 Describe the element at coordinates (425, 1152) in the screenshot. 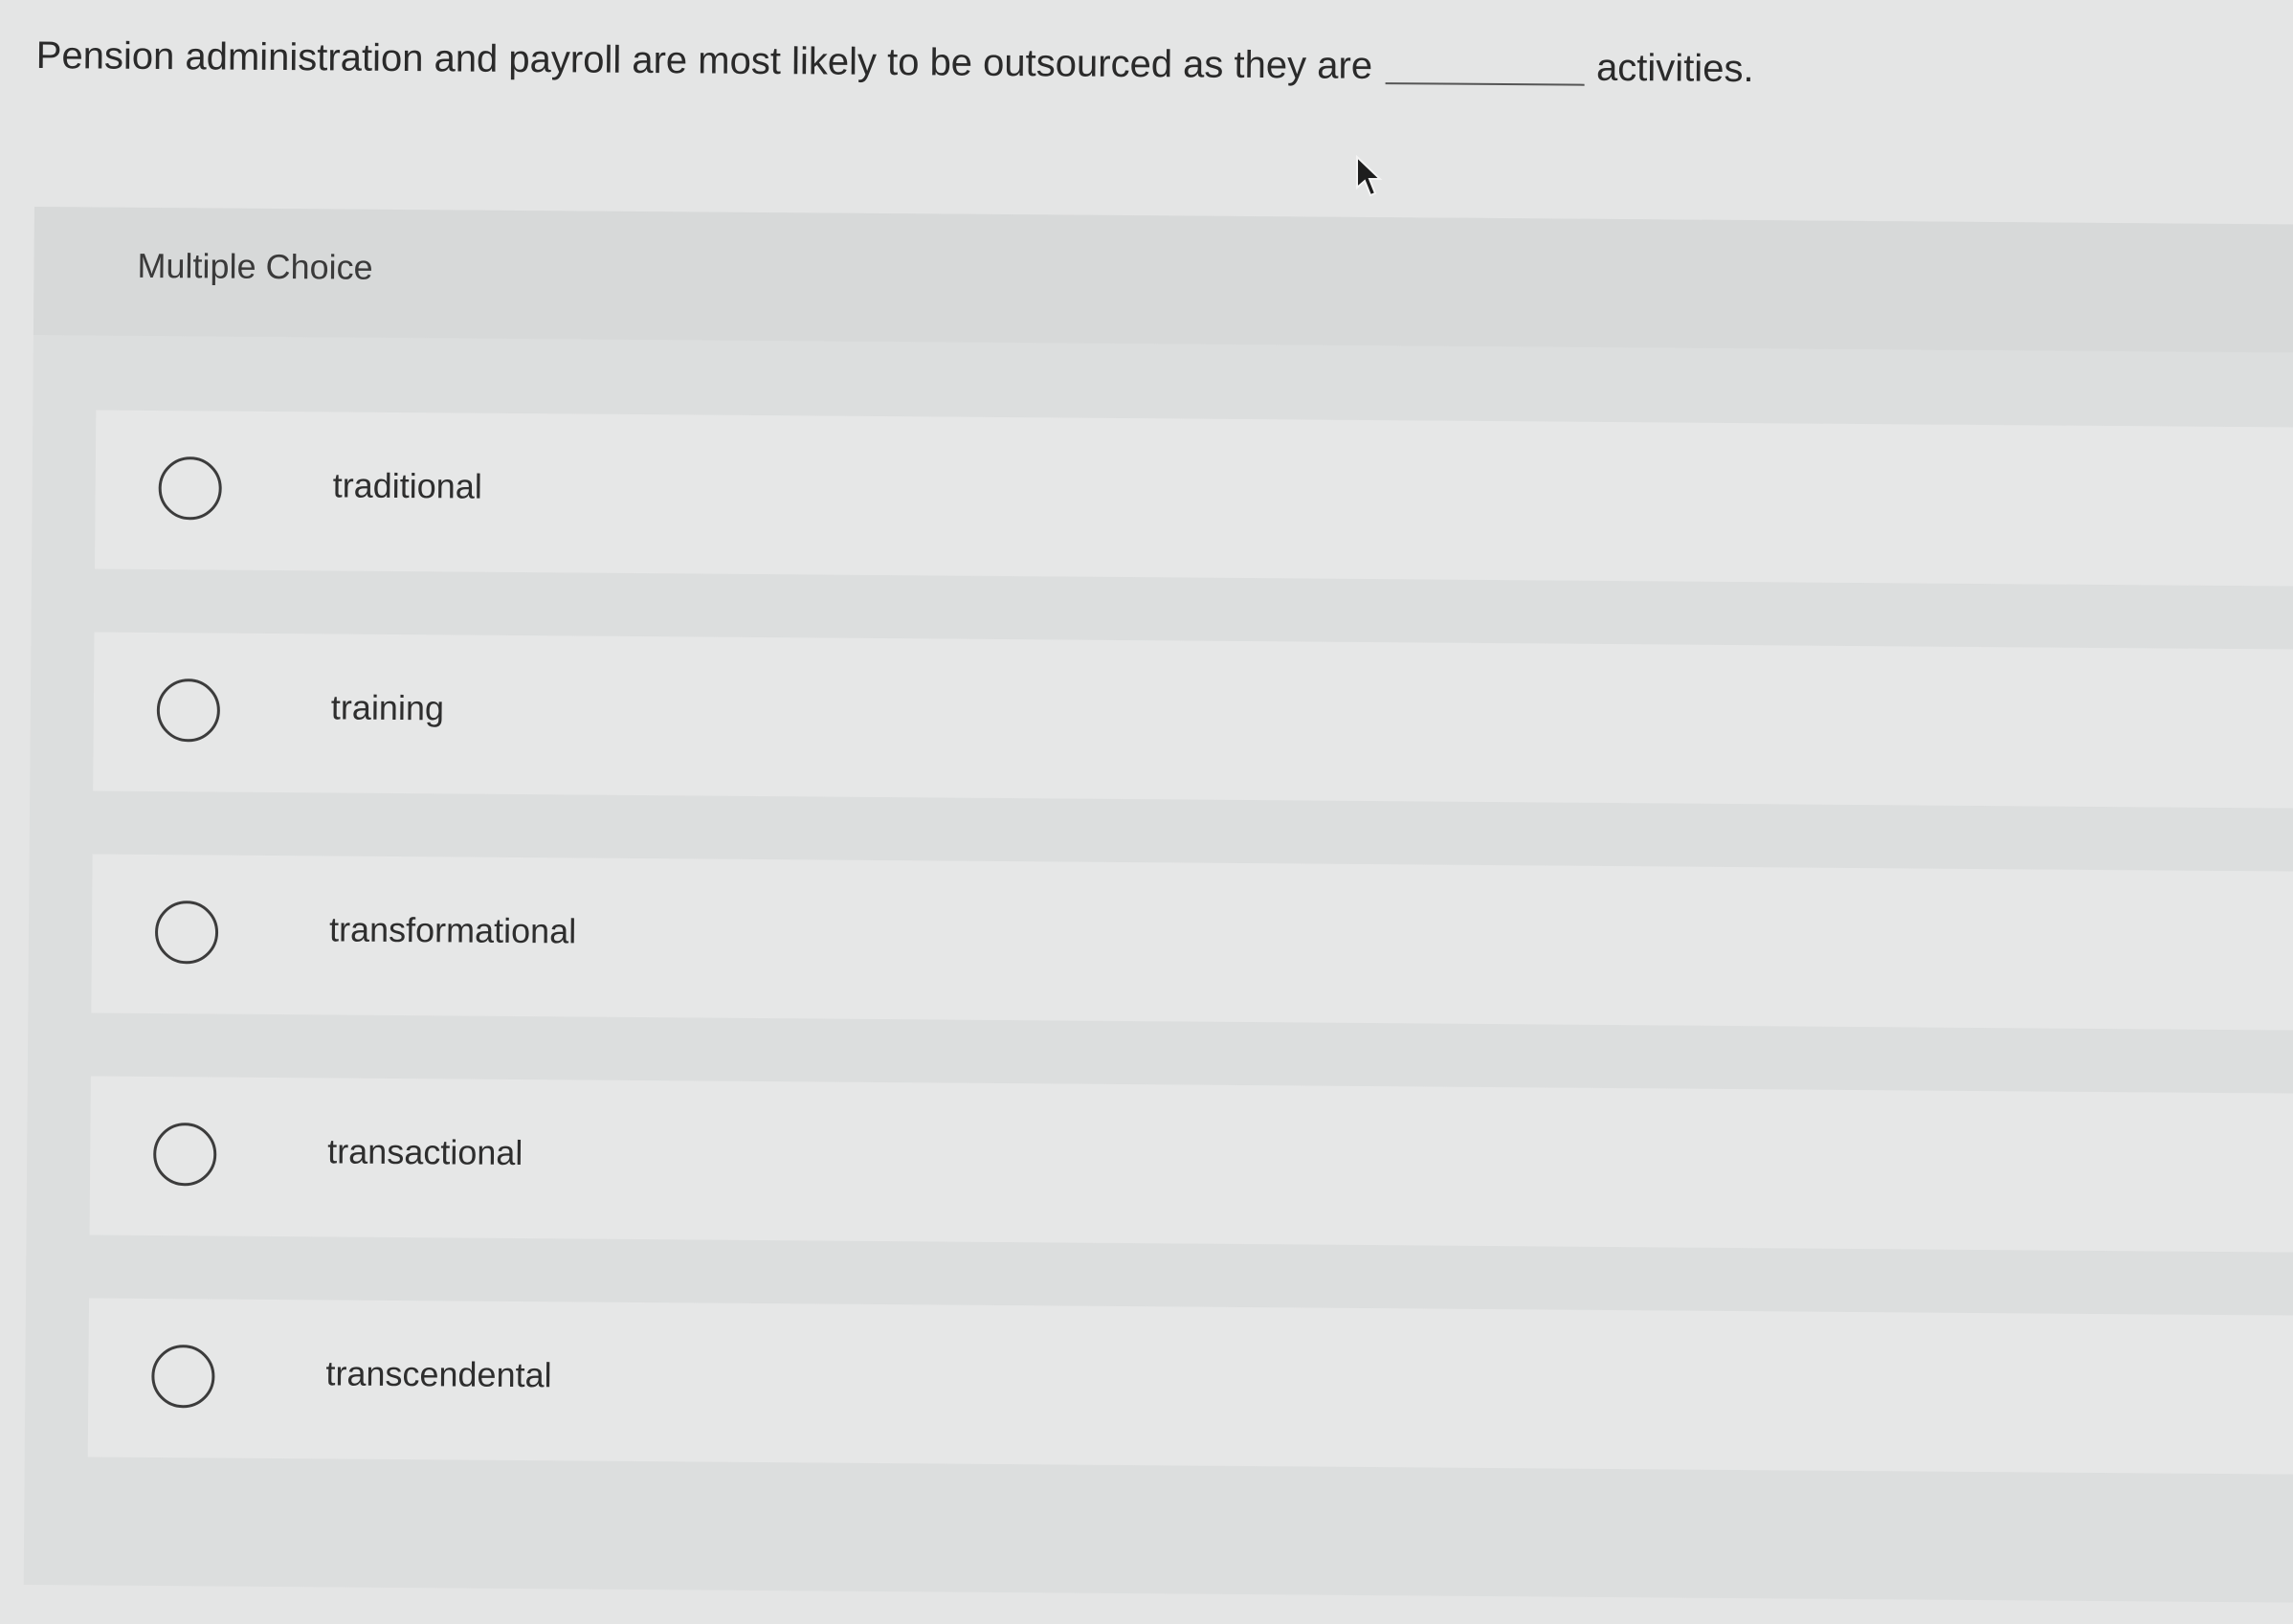

I see `answer-option-label: transactional` at that location.